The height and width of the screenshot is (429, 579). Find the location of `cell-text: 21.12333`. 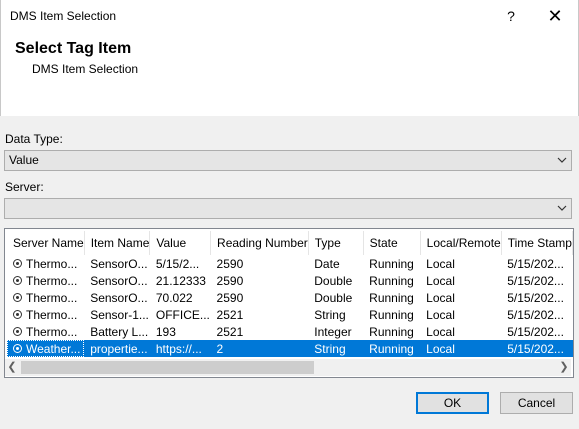

cell-text: 21.12333 is located at coordinates (180, 280).